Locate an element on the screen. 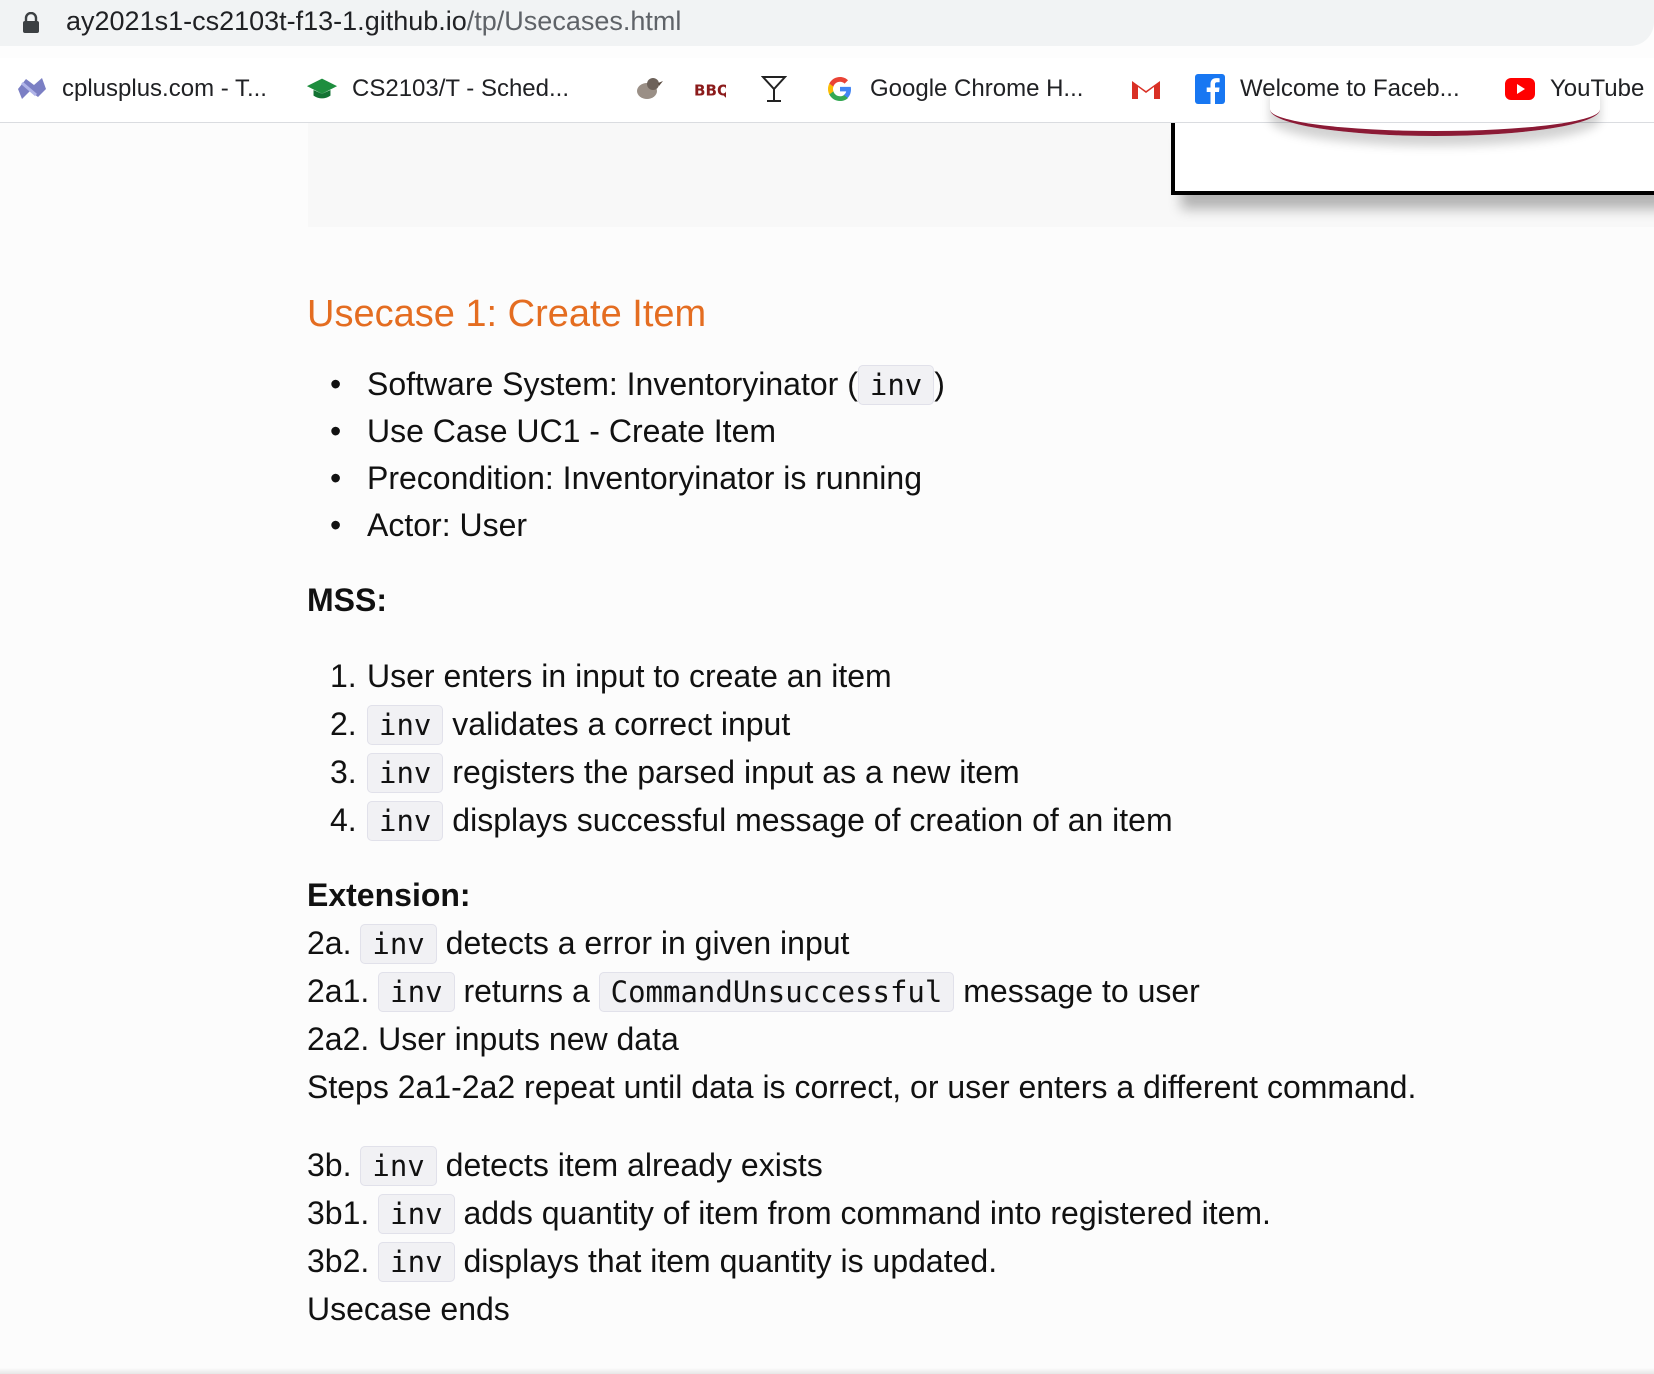  extension-line: 2a2. User inputs new data is located at coordinates (493, 1039).